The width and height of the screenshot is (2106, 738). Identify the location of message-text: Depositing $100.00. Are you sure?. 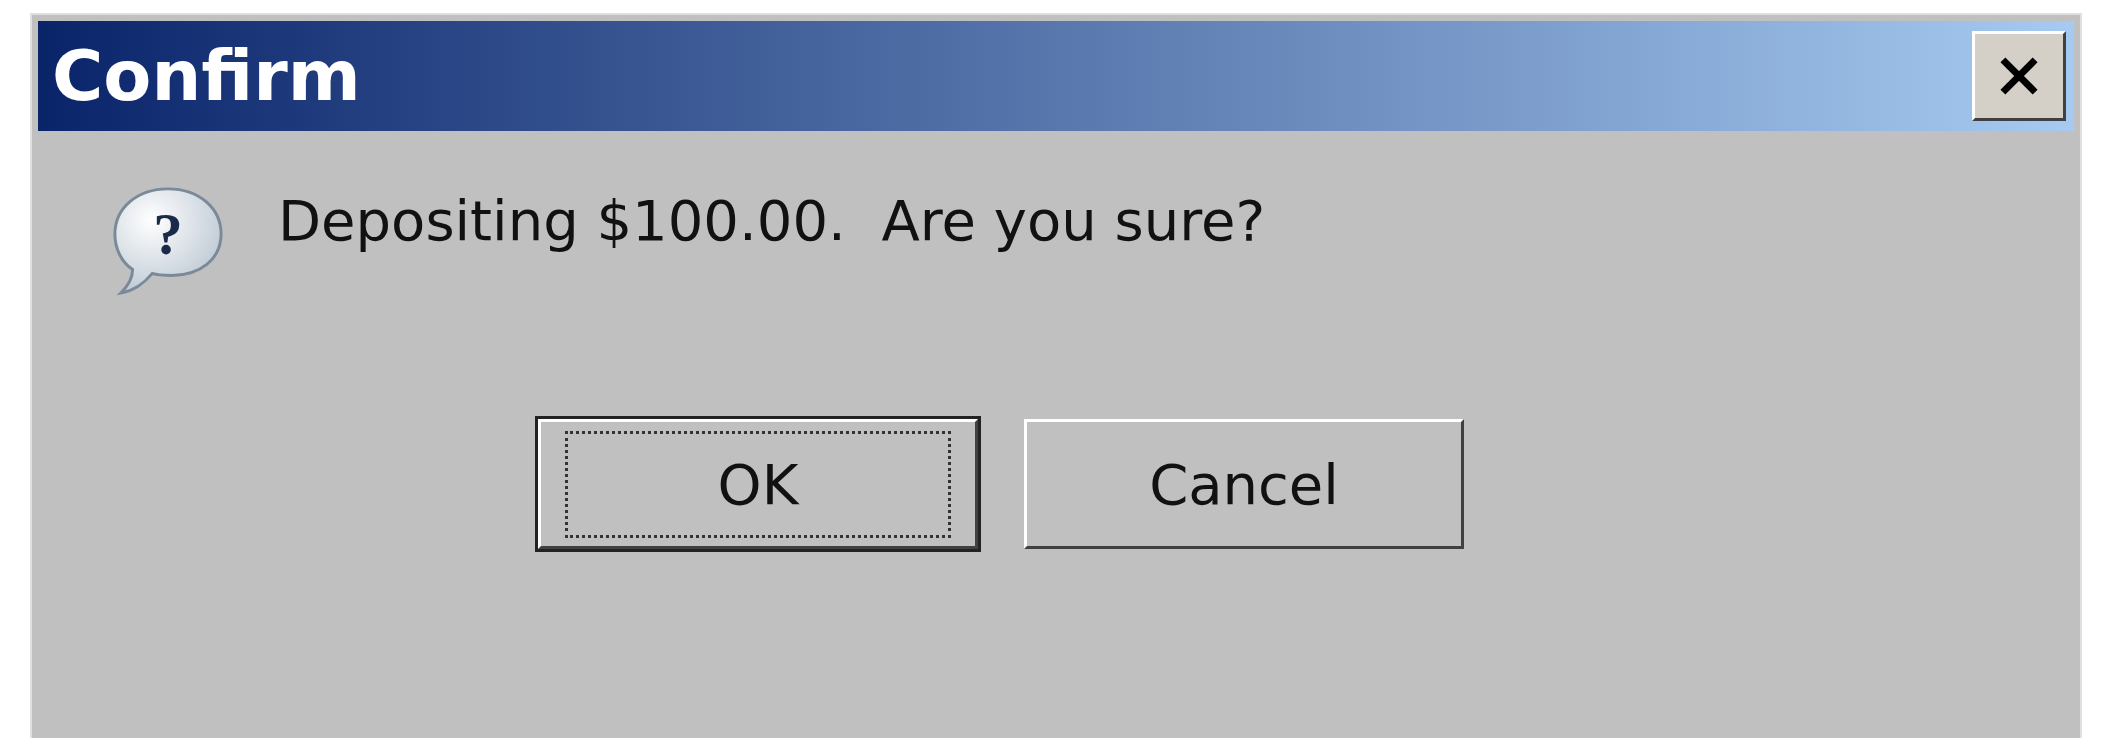
(772, 220).